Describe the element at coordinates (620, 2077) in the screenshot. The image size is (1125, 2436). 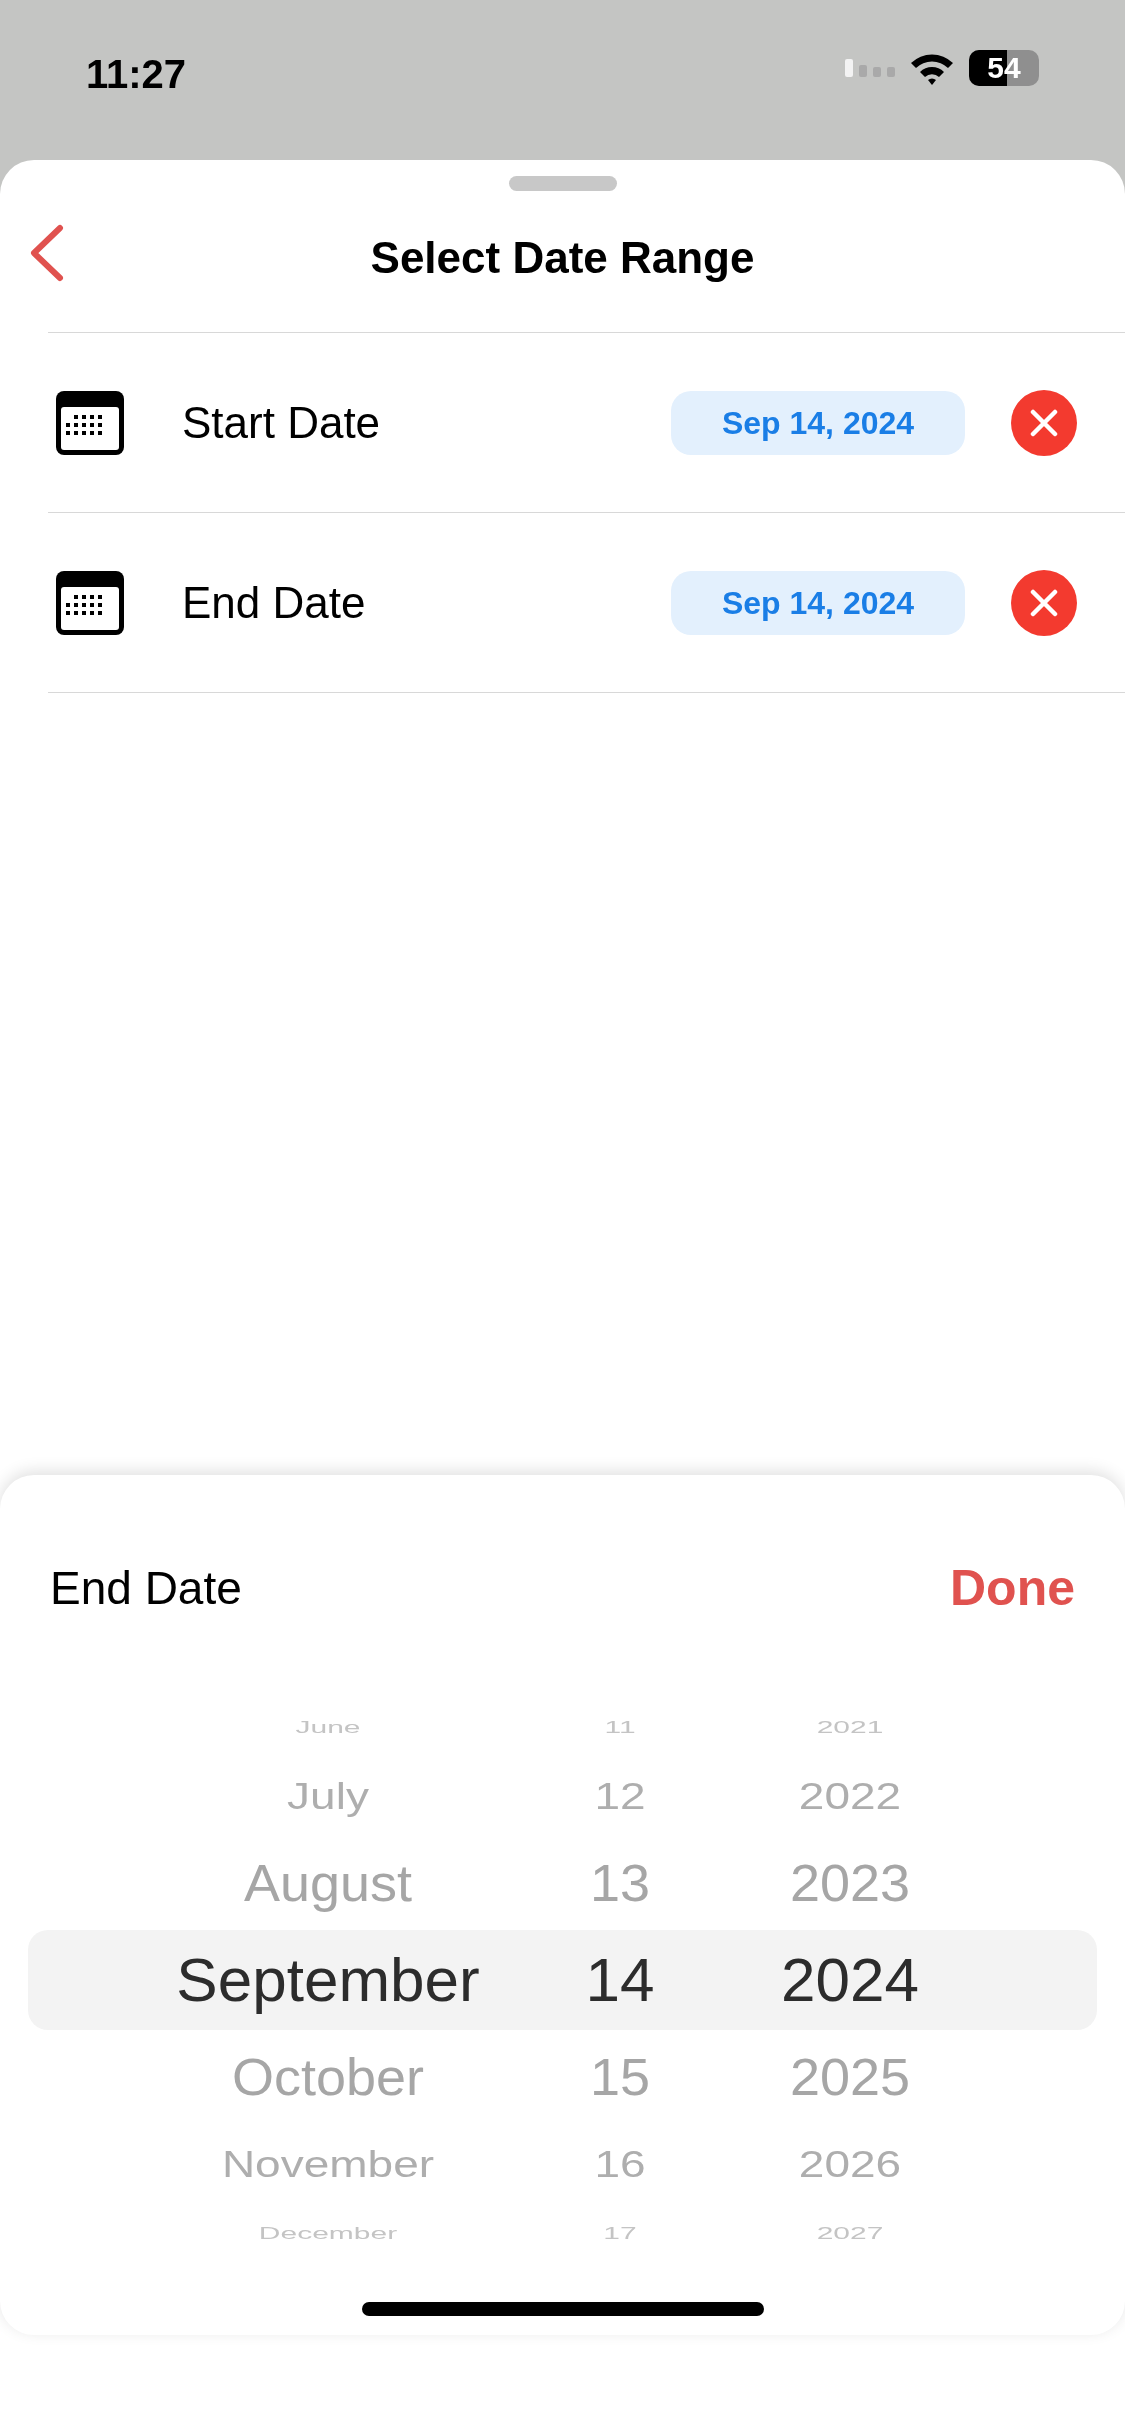
I see `picker-option: 15` at that location.